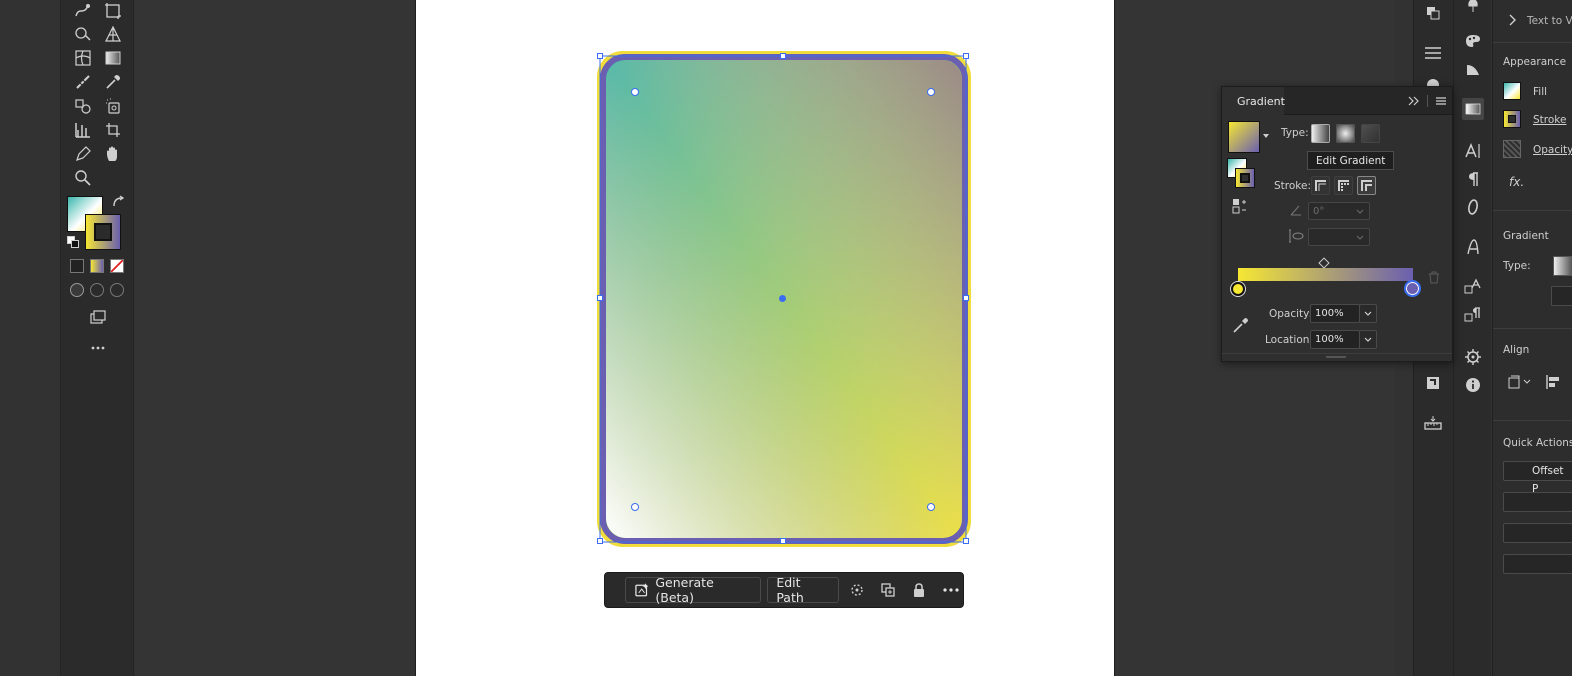 The width and height of the screenshot is (1572, 676). Describe the element at coordinates (1516, 182) in the screenshot. I see `fx-label: fx.` at that location.